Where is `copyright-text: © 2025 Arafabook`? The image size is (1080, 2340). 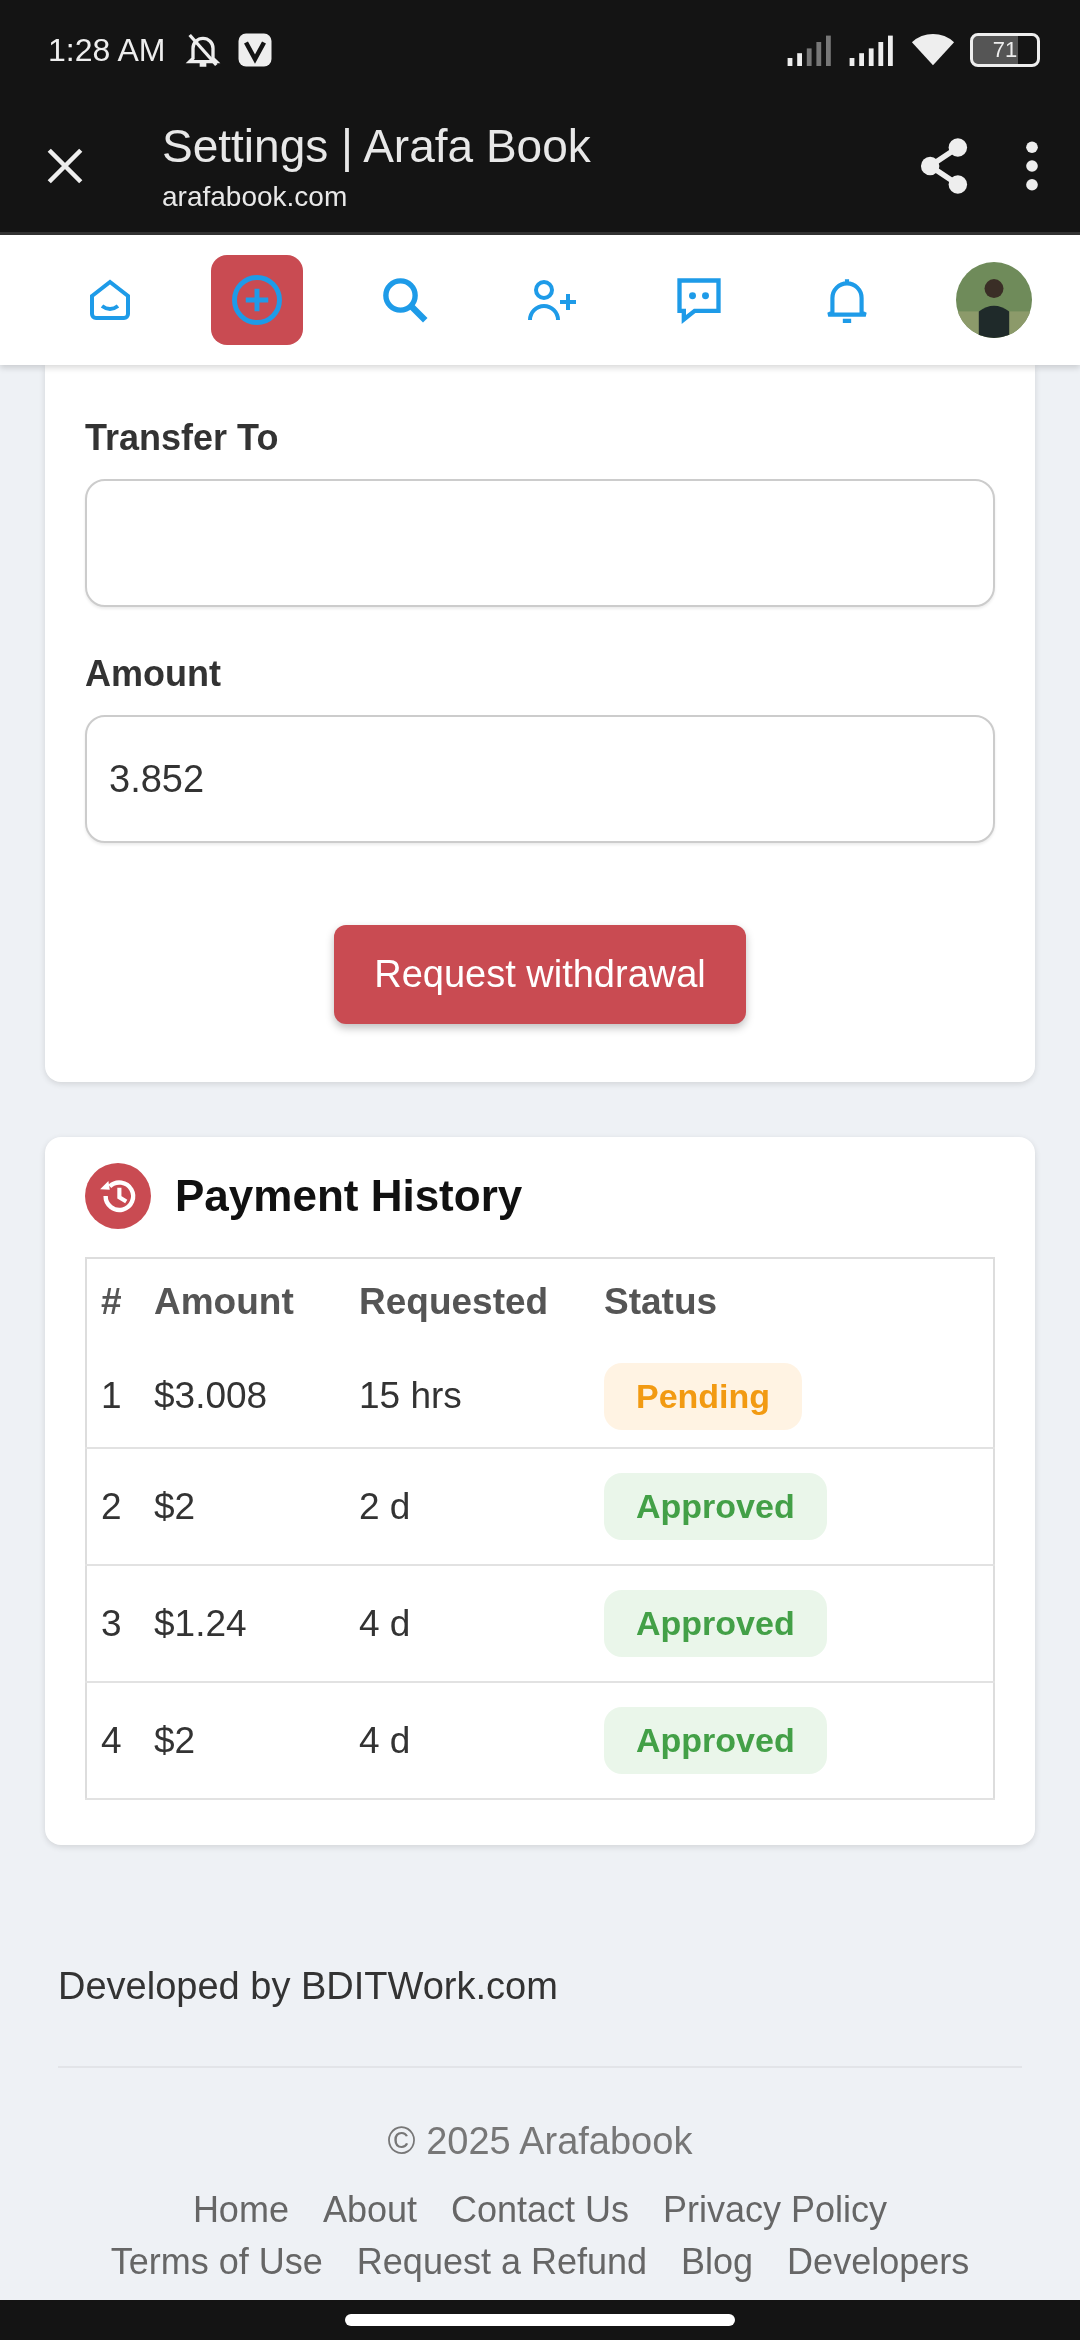
copyright-text: © 2025 Arafabook is located at coordinates (540, 2141).